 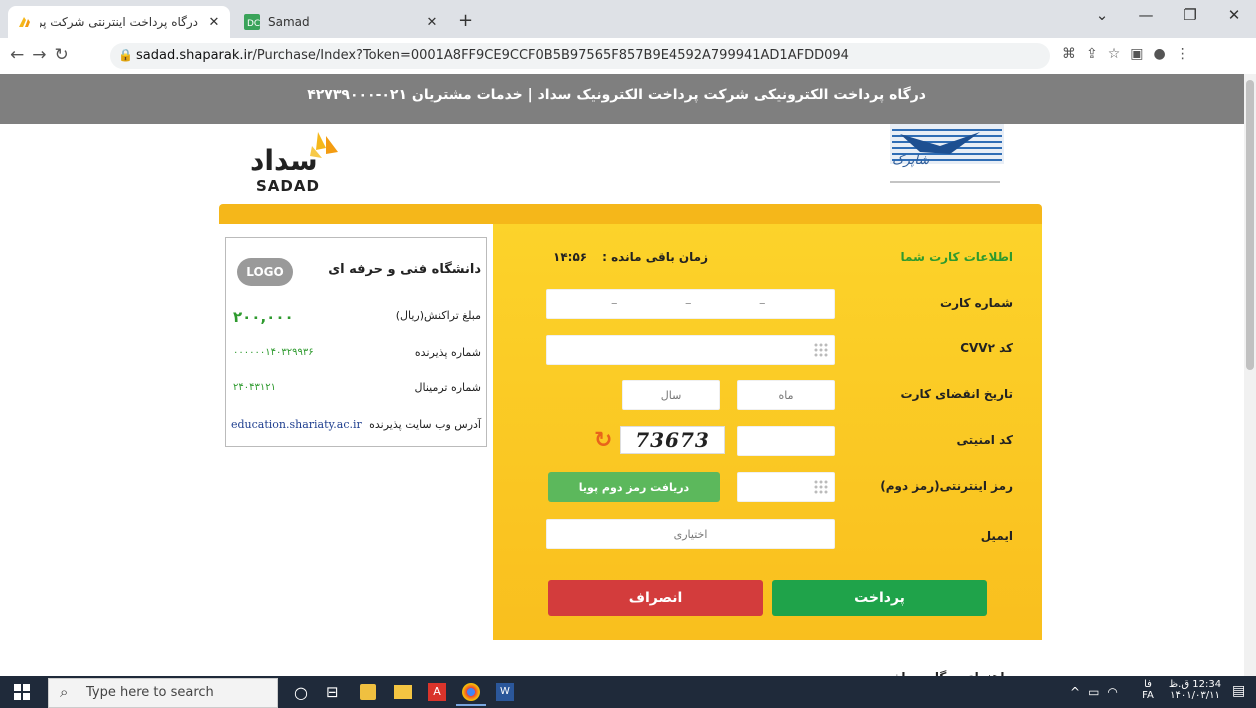 I want to click on svg-text: DC, so click(x=253, y=24).